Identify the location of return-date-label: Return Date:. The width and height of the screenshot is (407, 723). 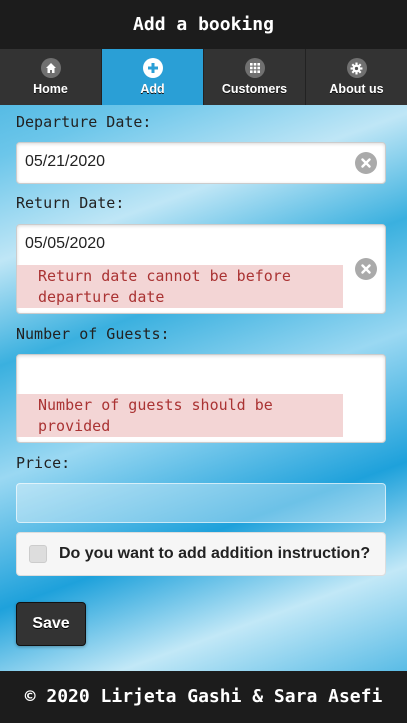
(70, 203).